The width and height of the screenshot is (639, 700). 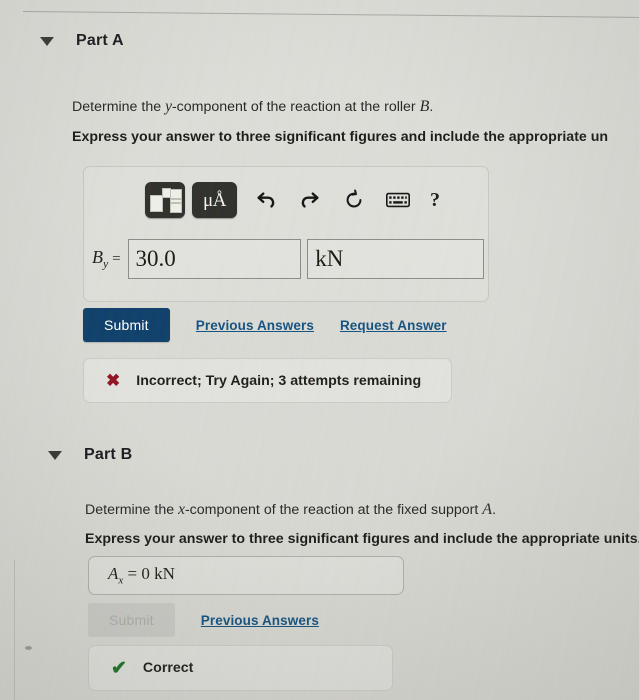 What do you see at coordinates (113, 380) in the screenshot?
I see `incorrect-cross-icon: ✖` at bounding box center [113, 380].